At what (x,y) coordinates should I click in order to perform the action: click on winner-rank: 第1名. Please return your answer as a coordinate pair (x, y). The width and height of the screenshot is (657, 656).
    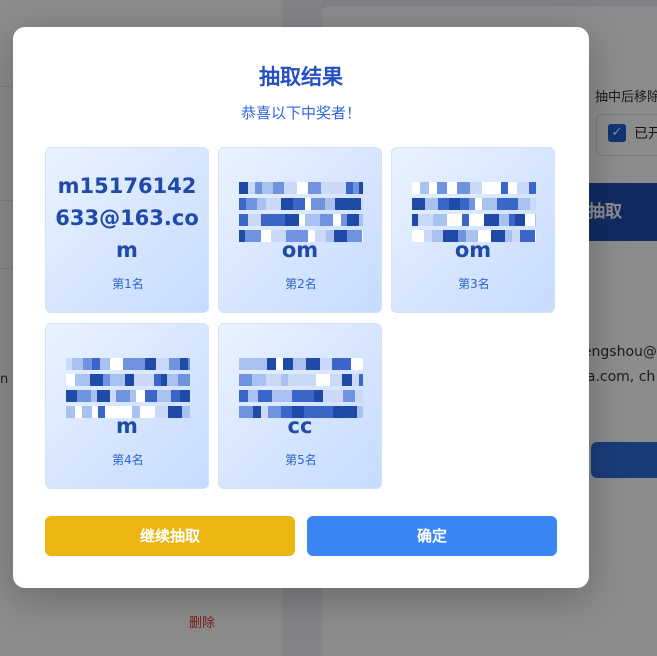
    Looking at the image, I should click on (128, 284).